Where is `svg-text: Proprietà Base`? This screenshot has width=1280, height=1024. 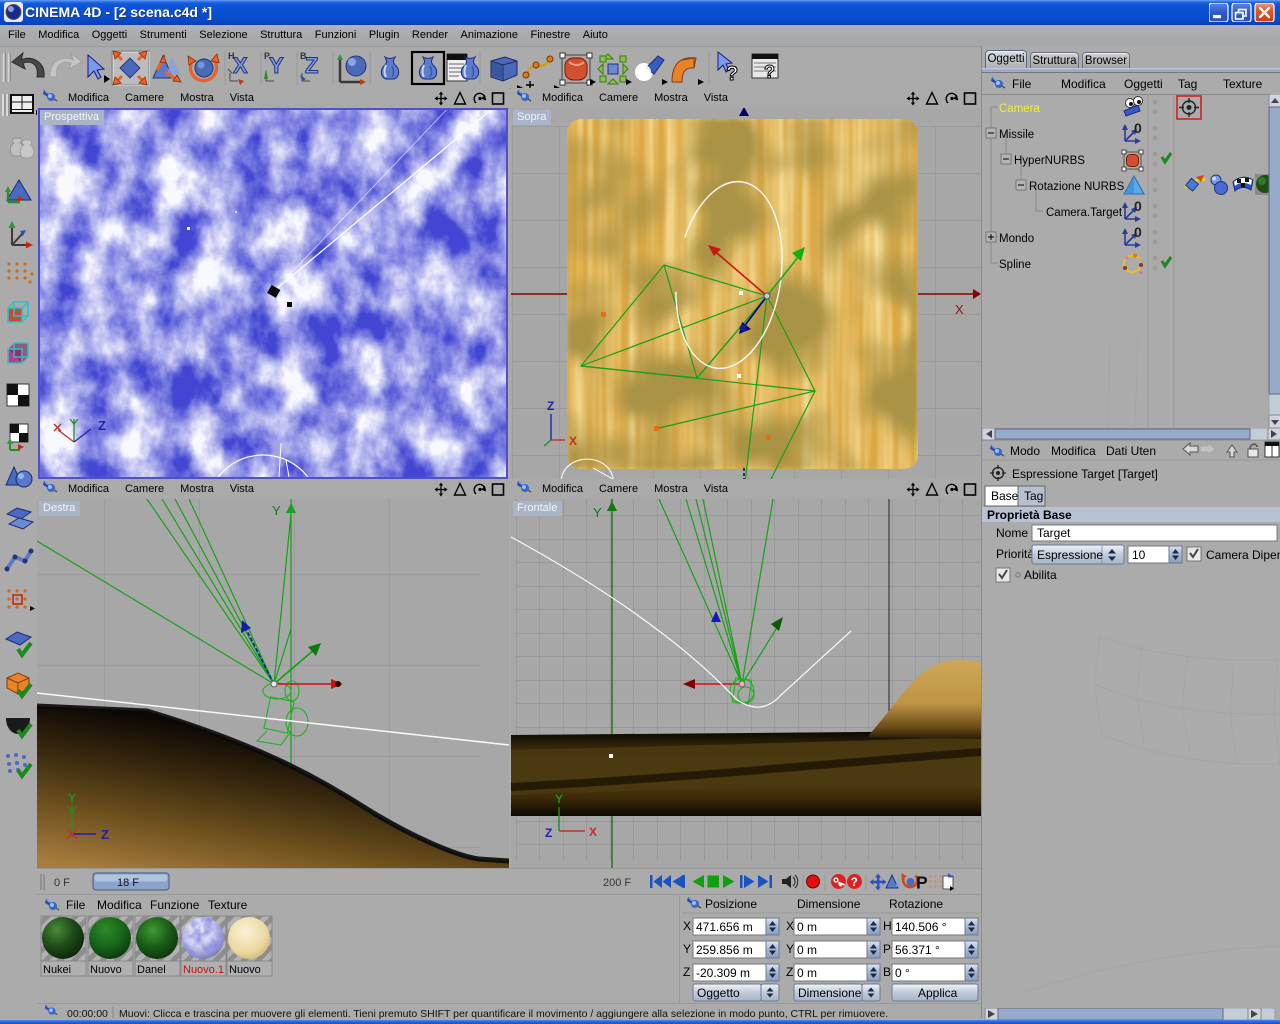 svg-text: Proprietà Base is located at coordinates (1029, 515).